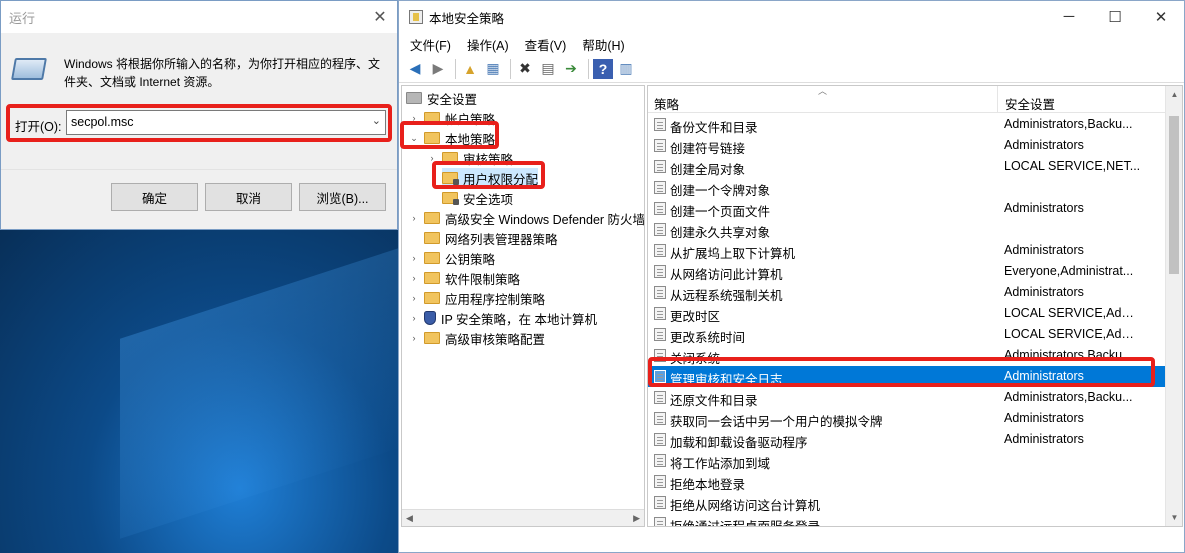  Describe the element at coordinates (1115, 17) in the screenshot. I see `maximize-icon: ☐` at that location.